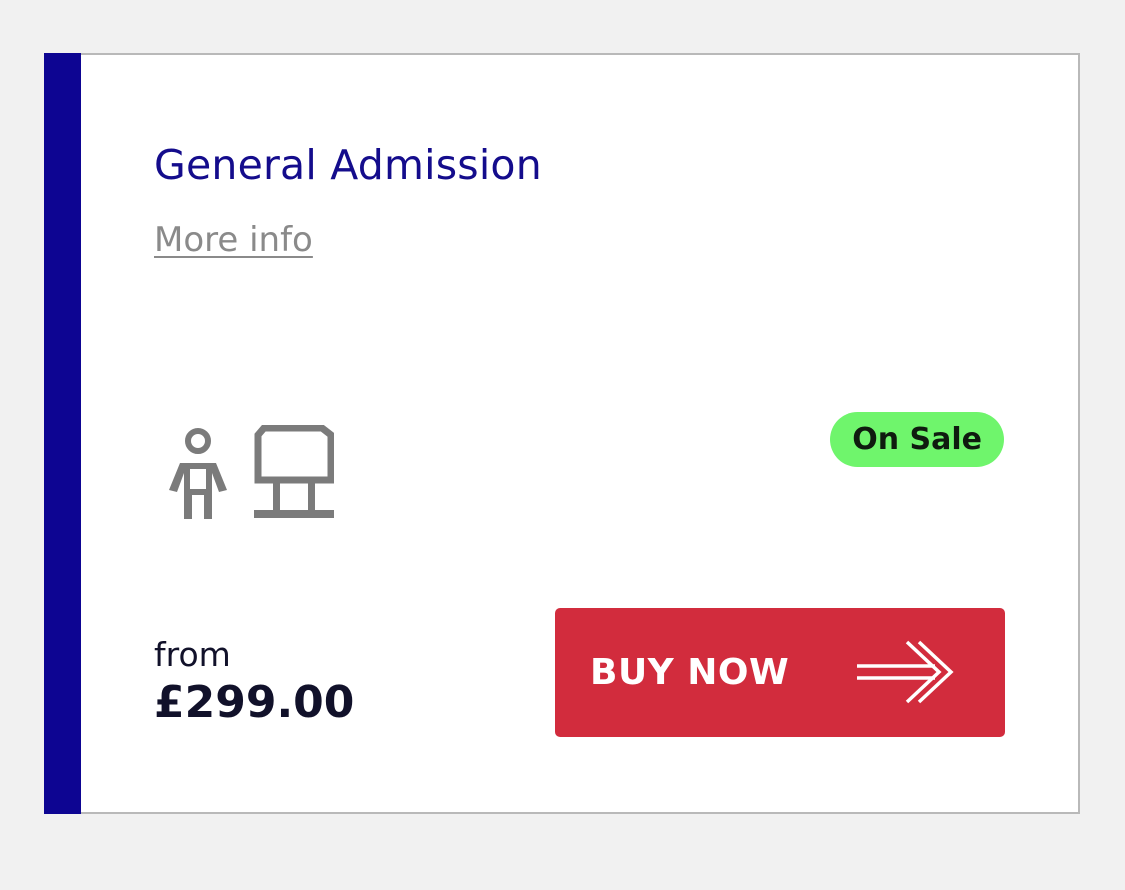 The image size is (1125, 890). What do you see at coordinates (198, 473) in the screenshot?
I see `person-icon` at bounding box center [198, 473].